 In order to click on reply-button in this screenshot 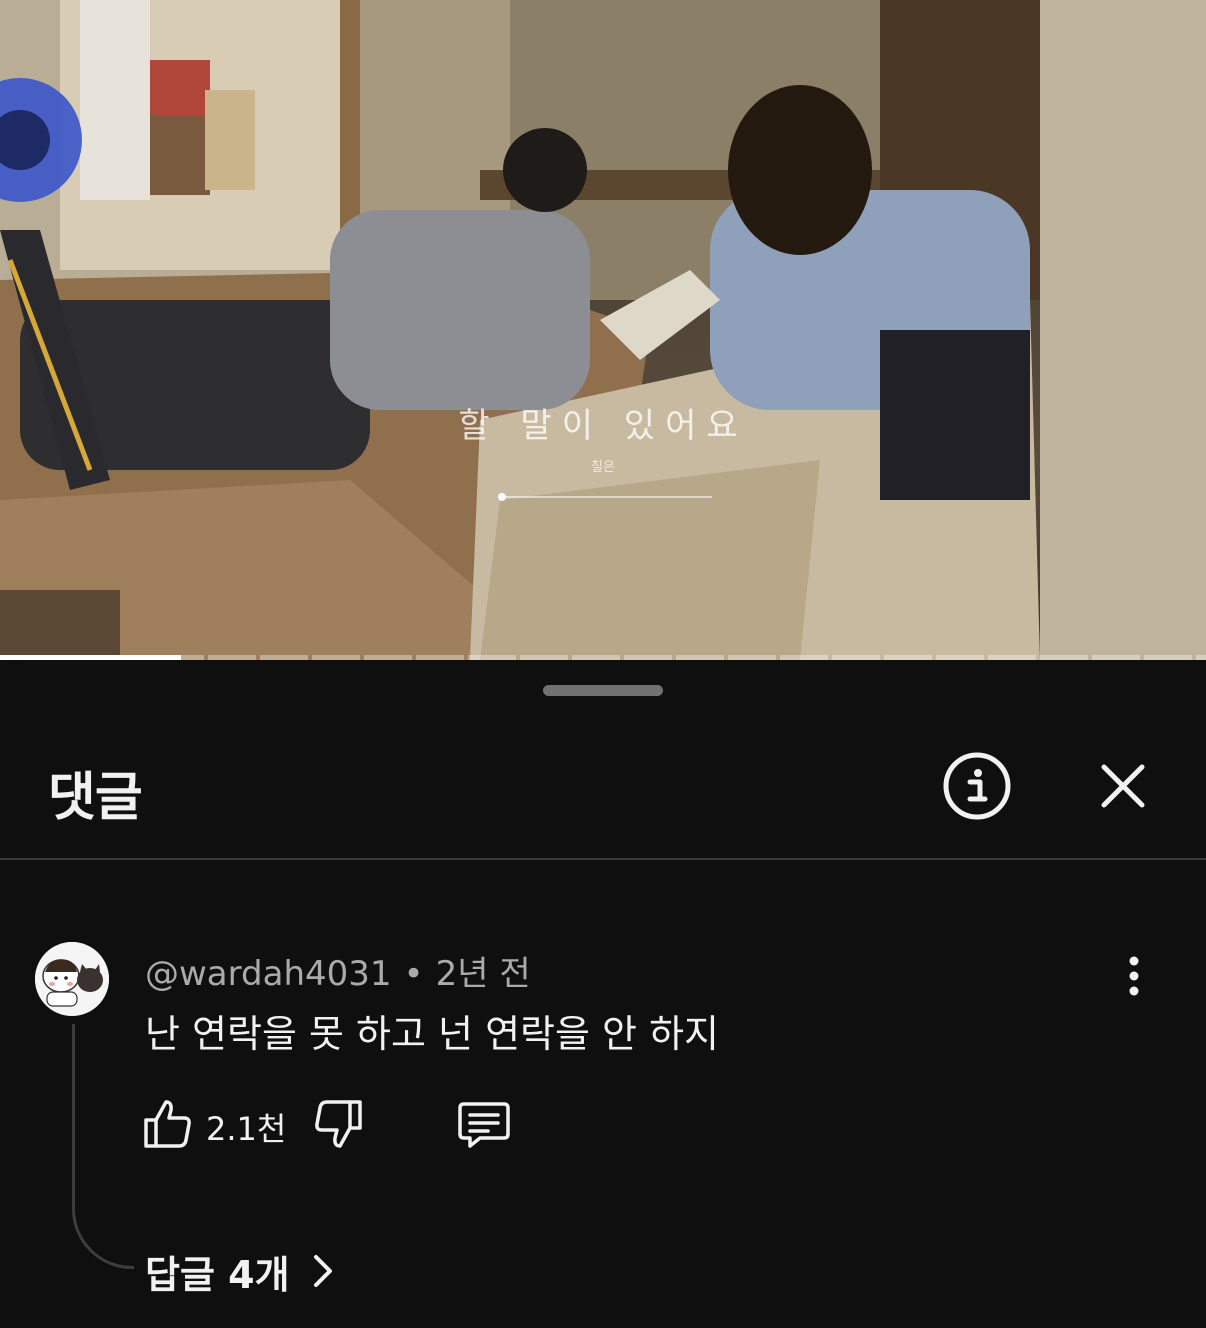, I will do `click(484, 1124)`.